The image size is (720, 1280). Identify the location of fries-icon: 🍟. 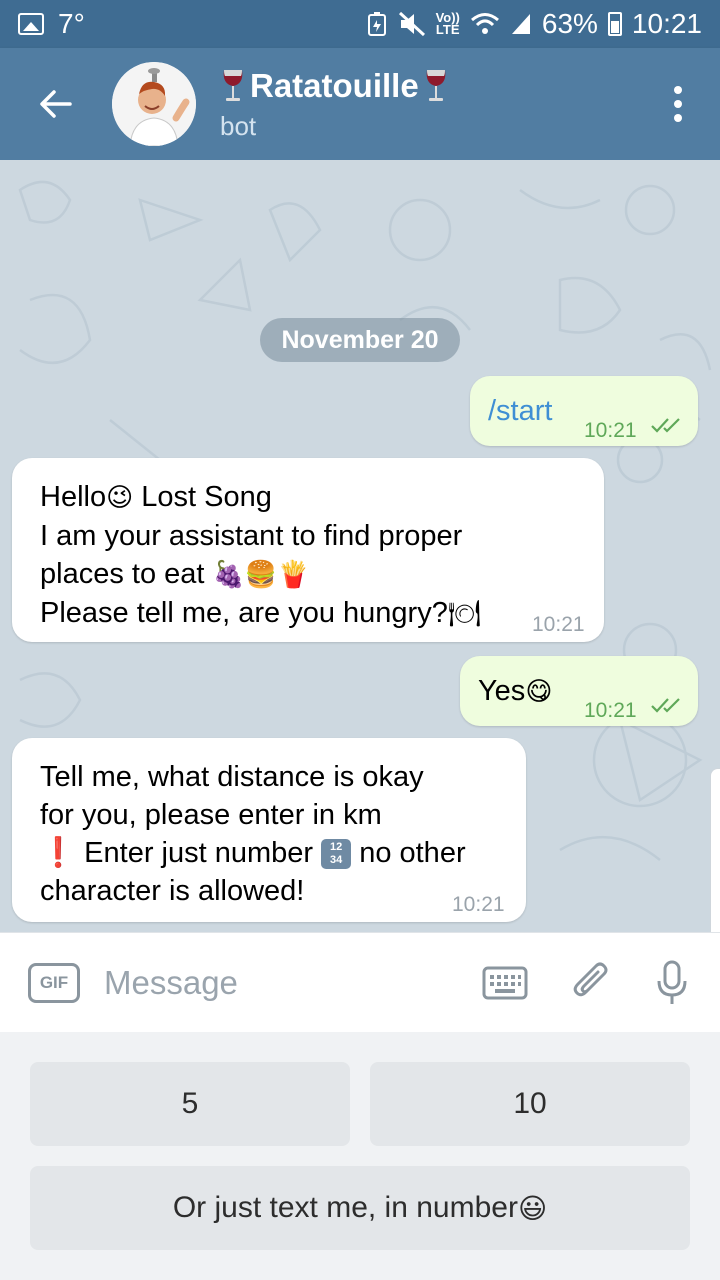
(293, 575).